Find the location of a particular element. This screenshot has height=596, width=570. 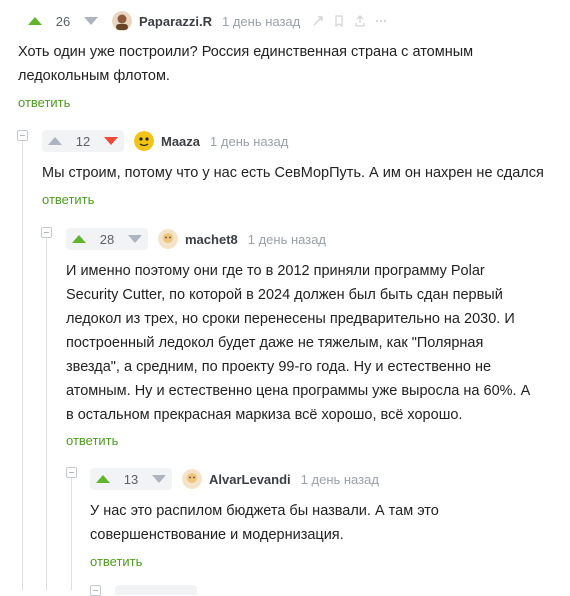

vote-box: 12 is located at coordinates (83, 141).